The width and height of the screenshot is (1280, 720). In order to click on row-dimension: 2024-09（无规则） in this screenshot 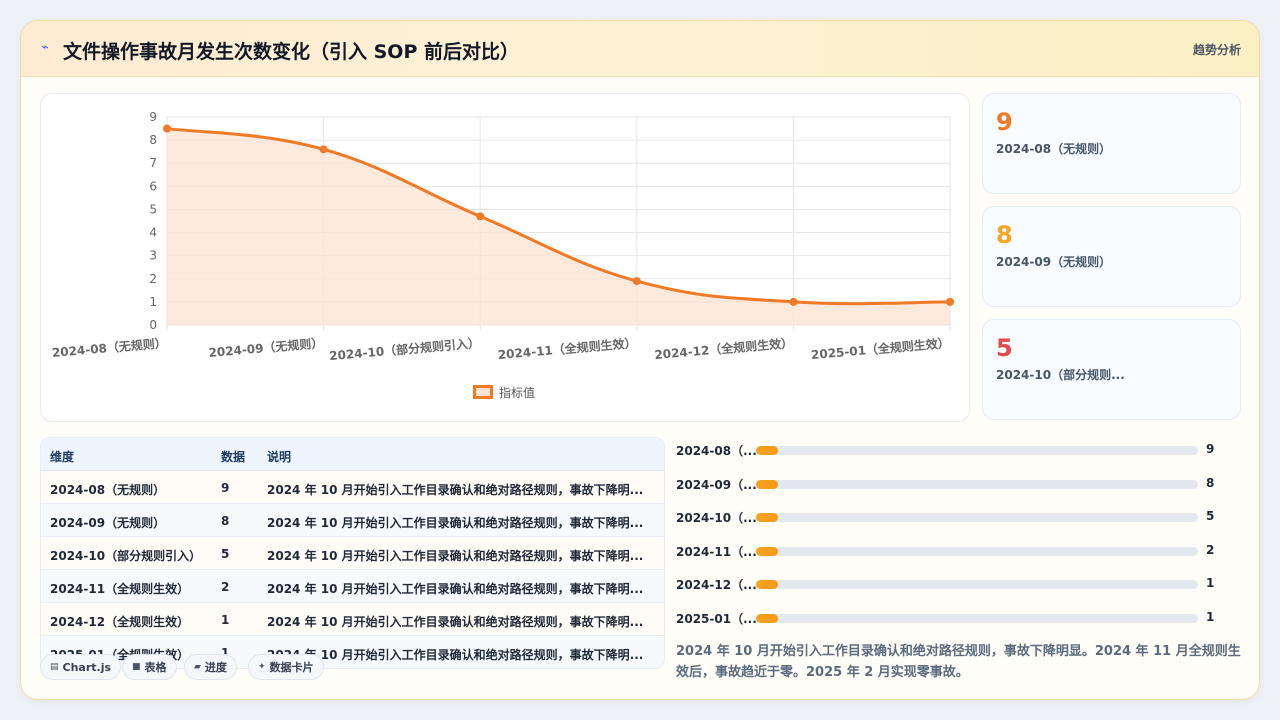, I will do `click(108, 523)`.